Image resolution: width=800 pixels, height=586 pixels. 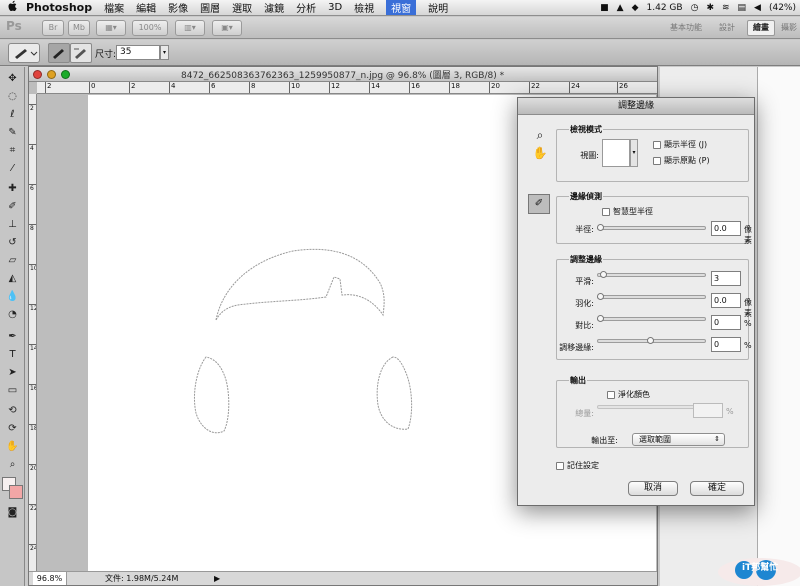 What do you see at coordinates (726, 322) in the screenshot?
I see `contrast-input: 0` at bounding box center [726, 322].